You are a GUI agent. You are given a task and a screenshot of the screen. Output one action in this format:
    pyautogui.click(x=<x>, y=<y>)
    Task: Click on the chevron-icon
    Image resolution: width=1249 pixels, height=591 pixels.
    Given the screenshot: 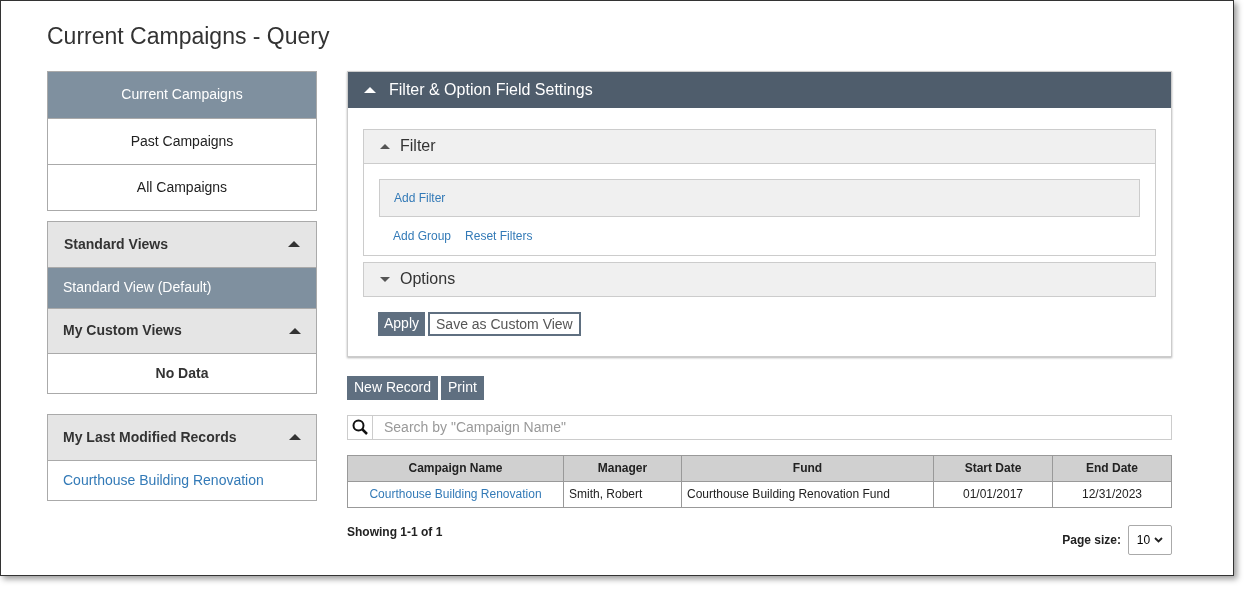 What is the action you would take?
    pyautogui.click(x=1159, y=539)
    